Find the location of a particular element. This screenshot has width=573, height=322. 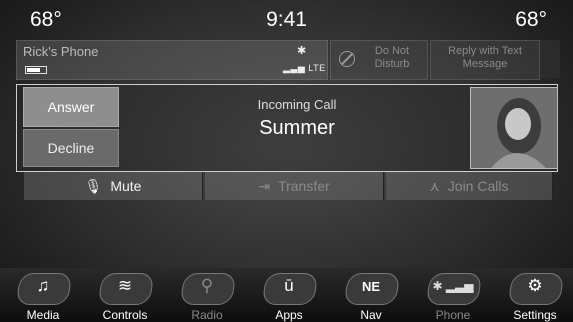

battery-icon is located at coordinates (36, 70).